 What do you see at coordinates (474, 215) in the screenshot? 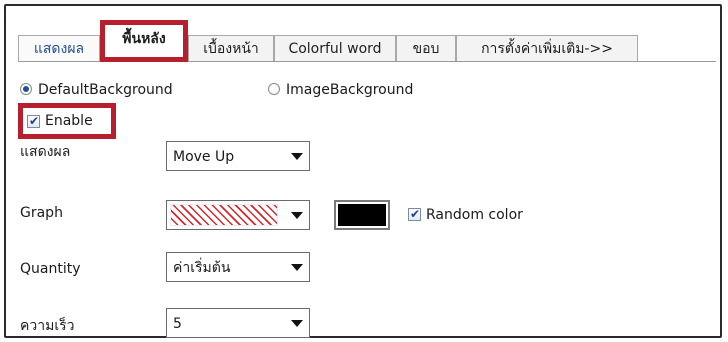
I see `random-color-label: Random color` at bounding box center [474, 215].